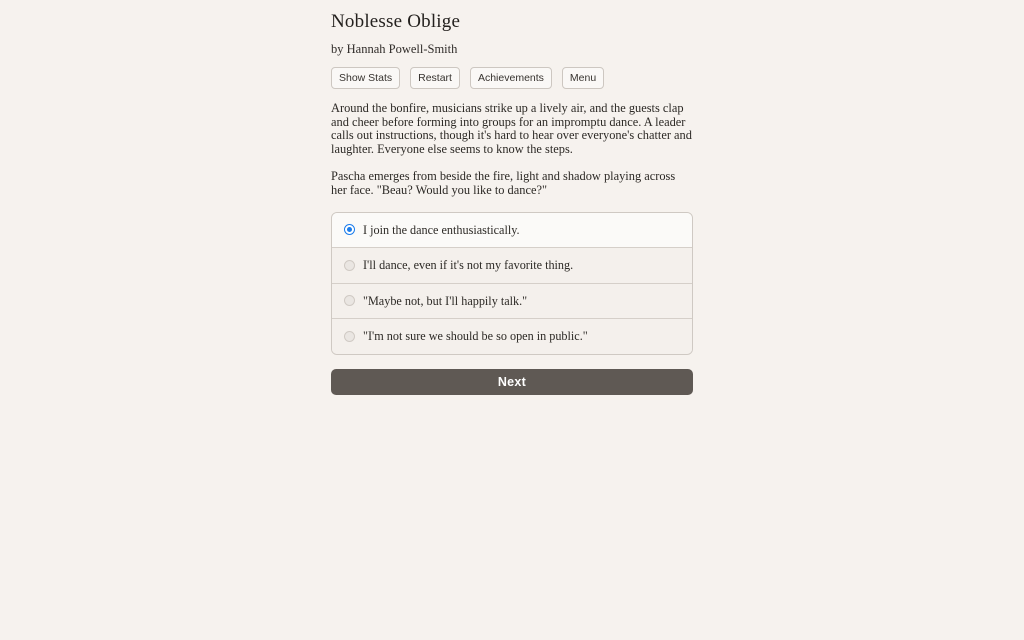  Describe the element at coordinates (445, 300) in the screenshot. I see `choice-label: "Maybe not, but I'll happily talk."` at that location.